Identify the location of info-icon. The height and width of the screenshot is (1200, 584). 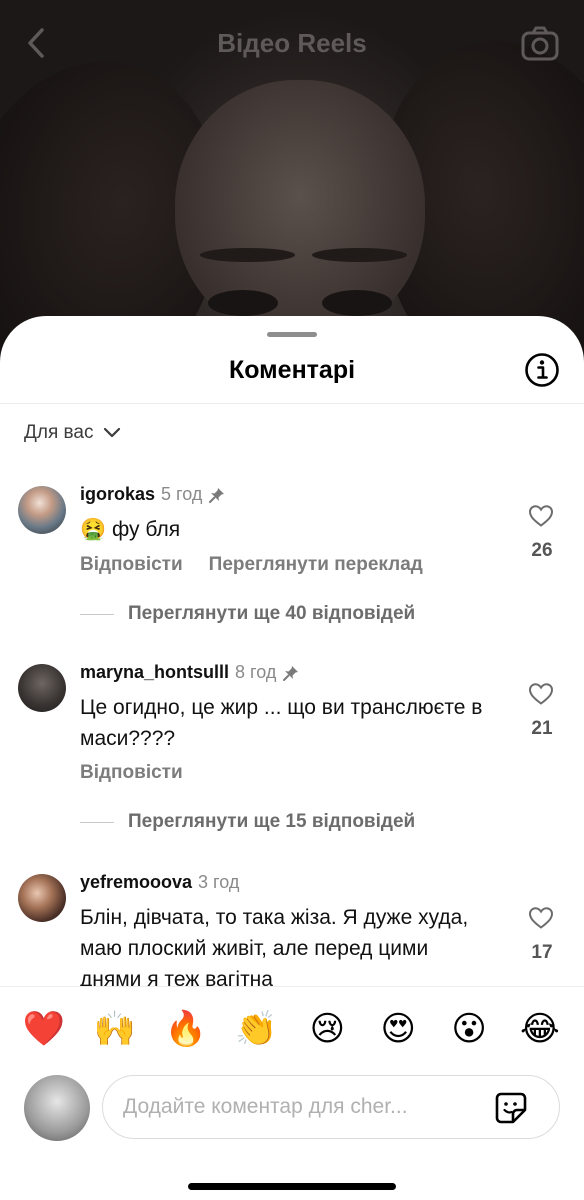
(542, 370).